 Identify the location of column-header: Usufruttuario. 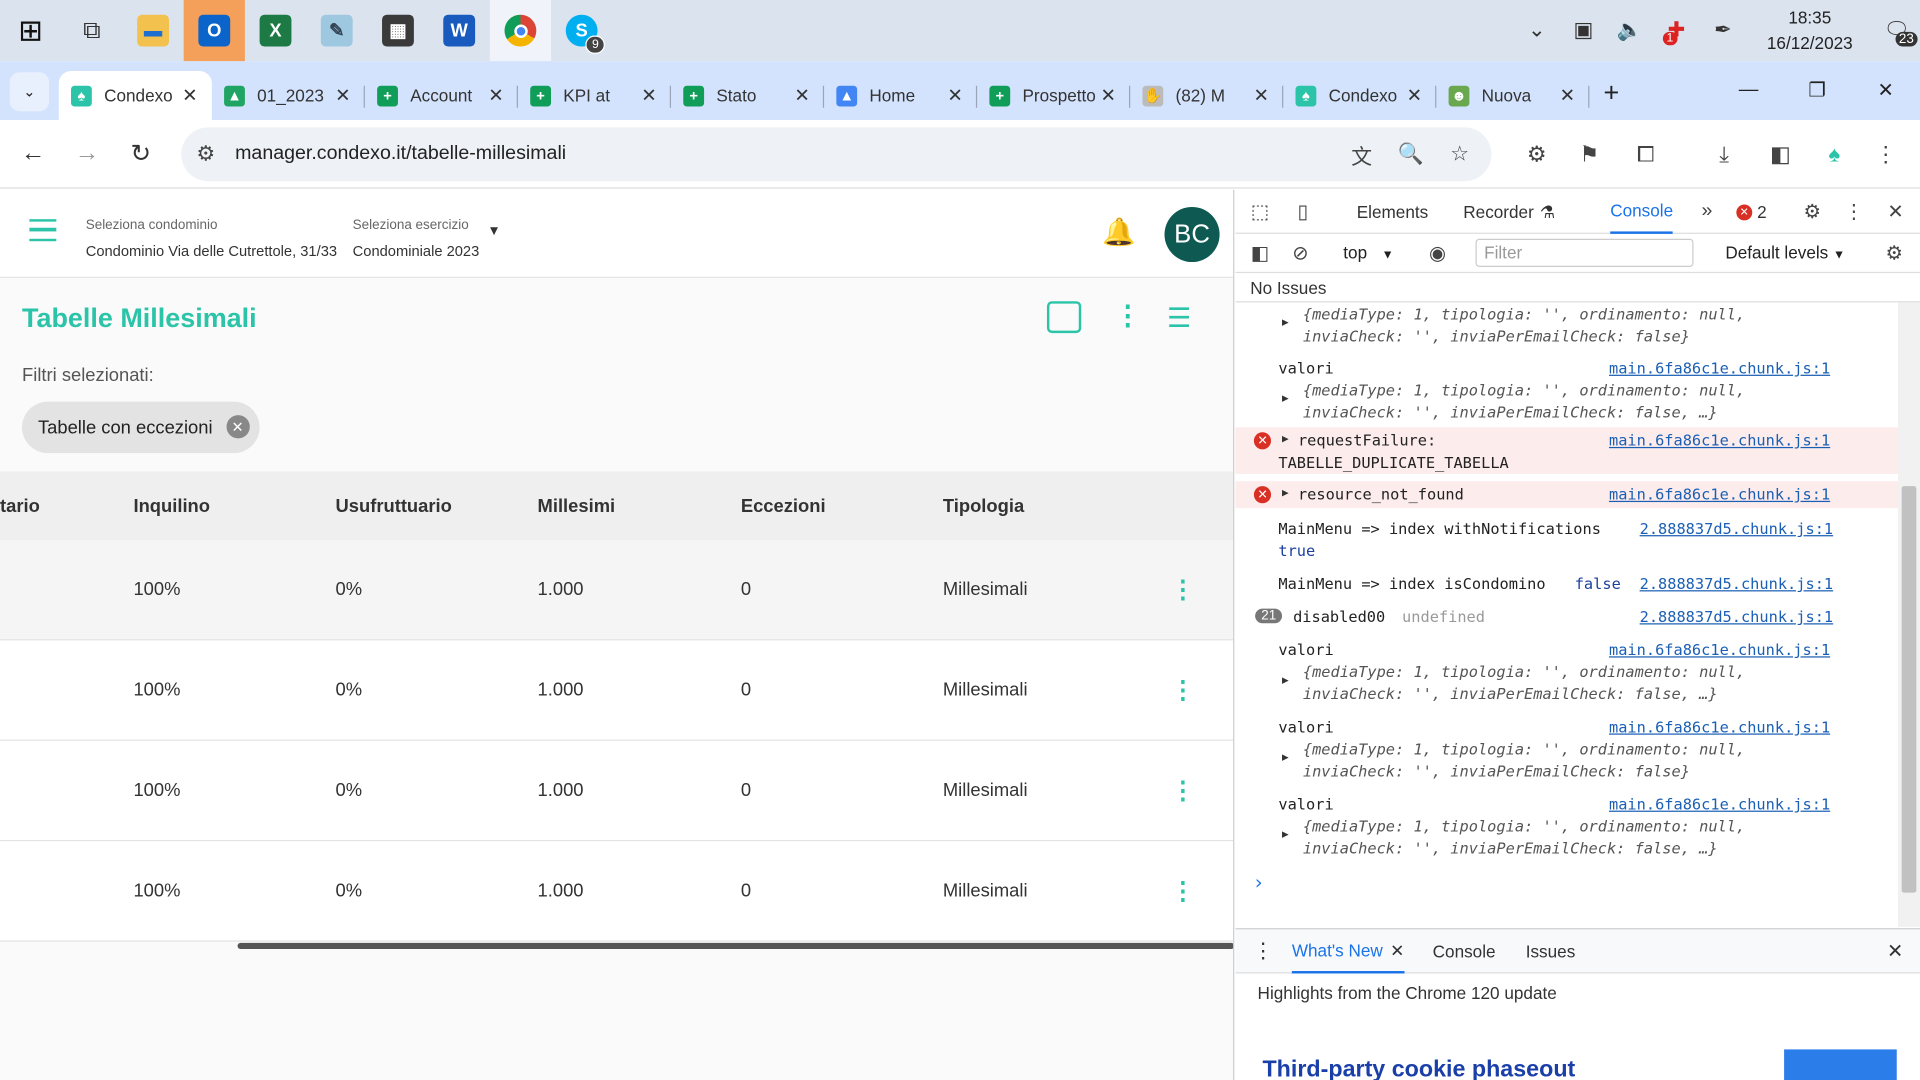
(394, 505).